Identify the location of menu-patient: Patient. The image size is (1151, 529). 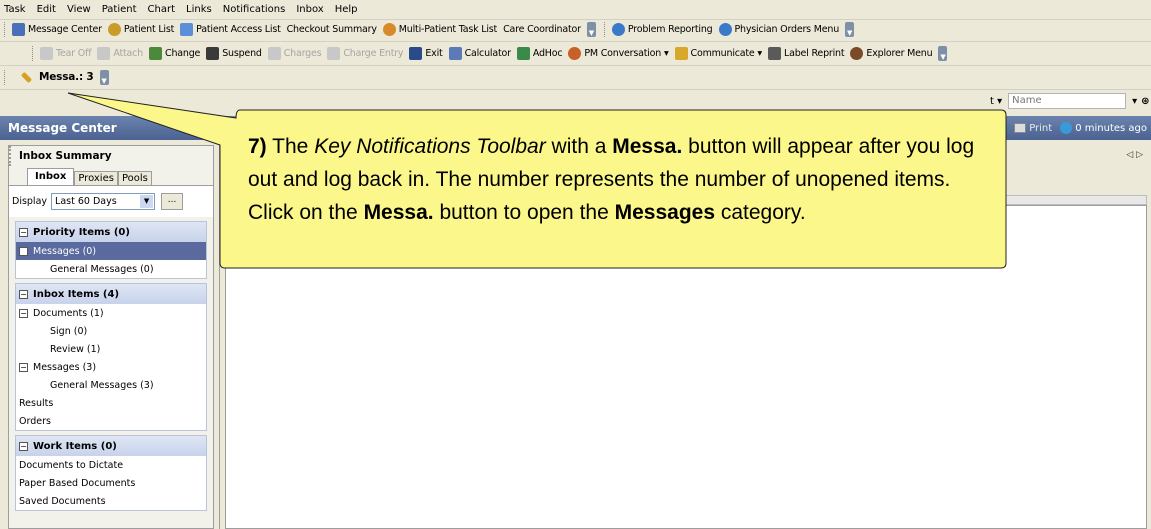
(119, 9).